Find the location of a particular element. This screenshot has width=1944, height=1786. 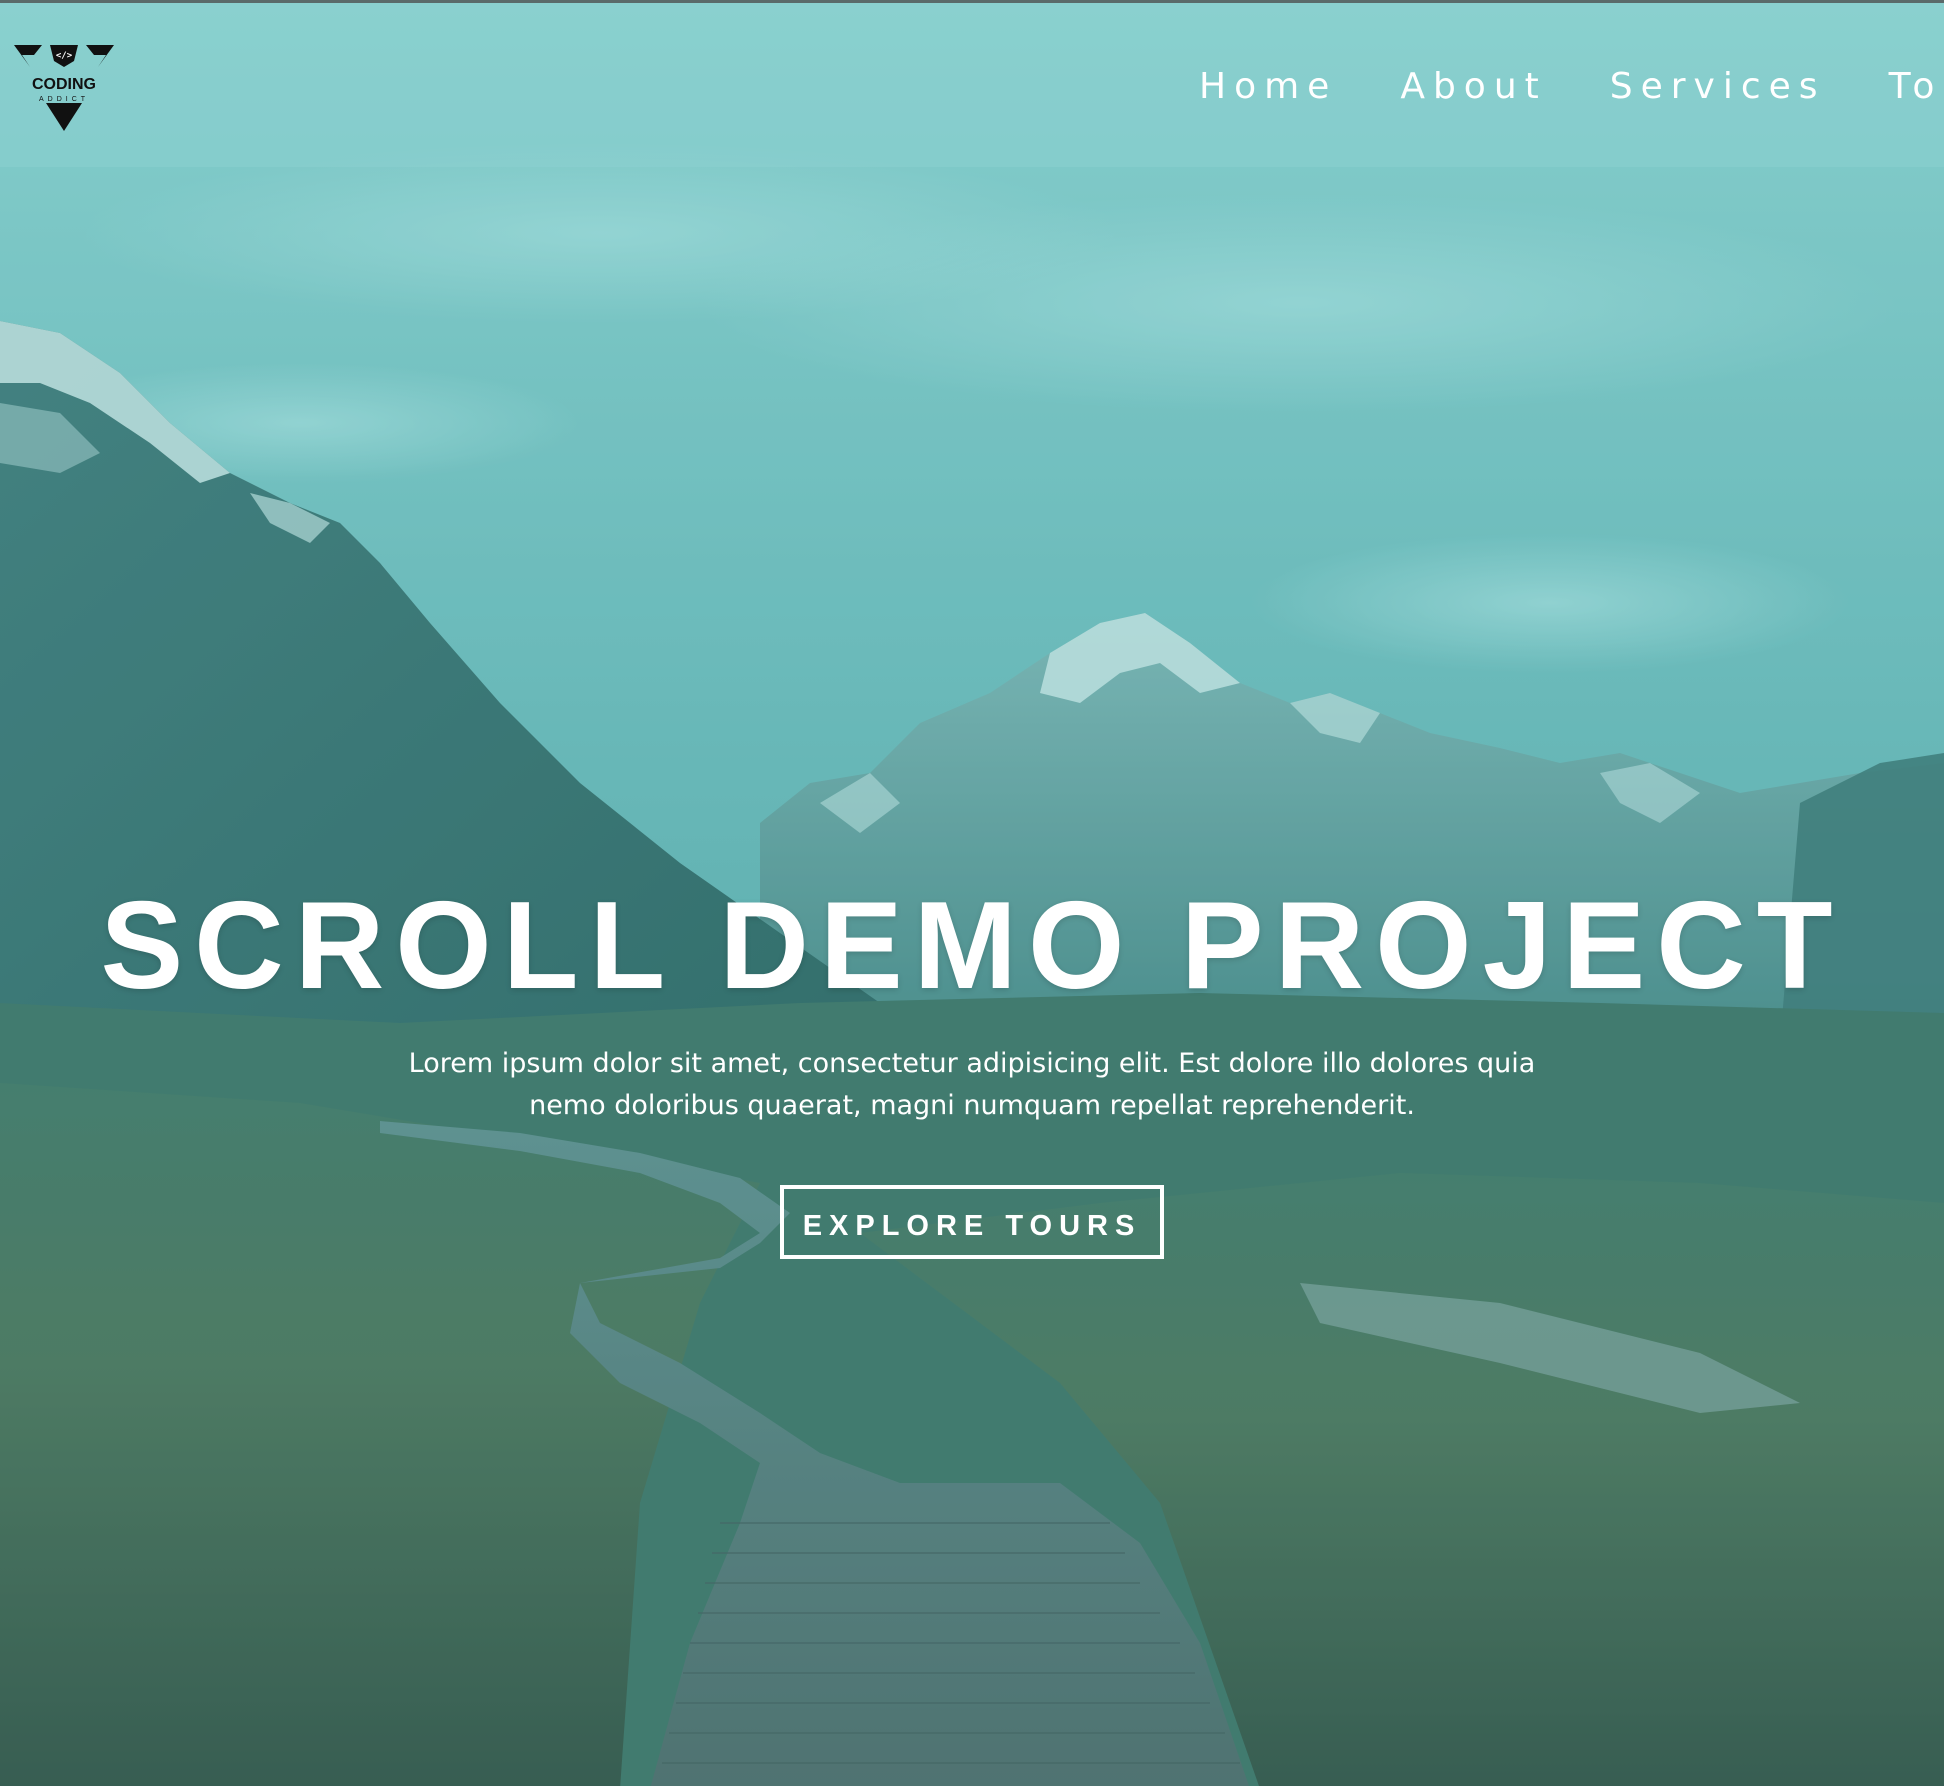

explore-tours-button: EXPLORE TOURS is located at coordinates (972, 1222).